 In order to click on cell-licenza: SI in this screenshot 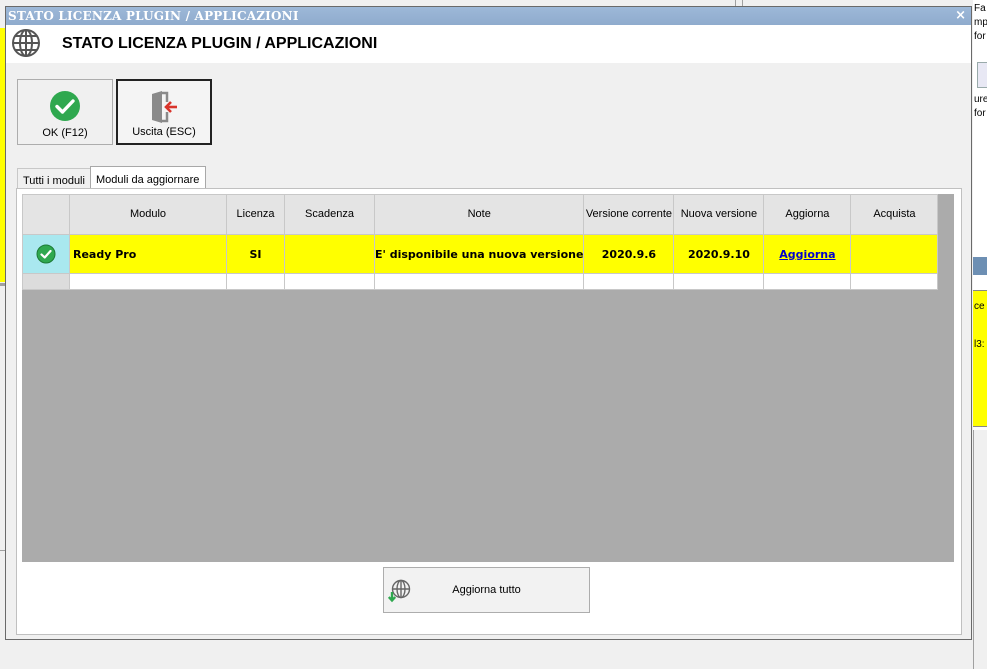, I will do `click(255, 254)`.